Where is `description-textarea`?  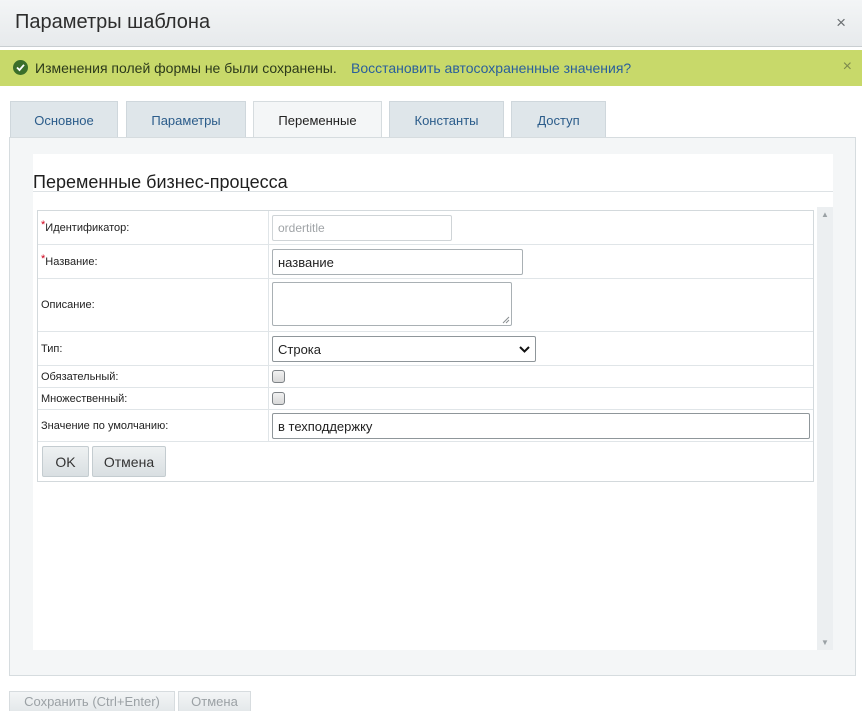
description-textarea is located at coordinates (392, 304).